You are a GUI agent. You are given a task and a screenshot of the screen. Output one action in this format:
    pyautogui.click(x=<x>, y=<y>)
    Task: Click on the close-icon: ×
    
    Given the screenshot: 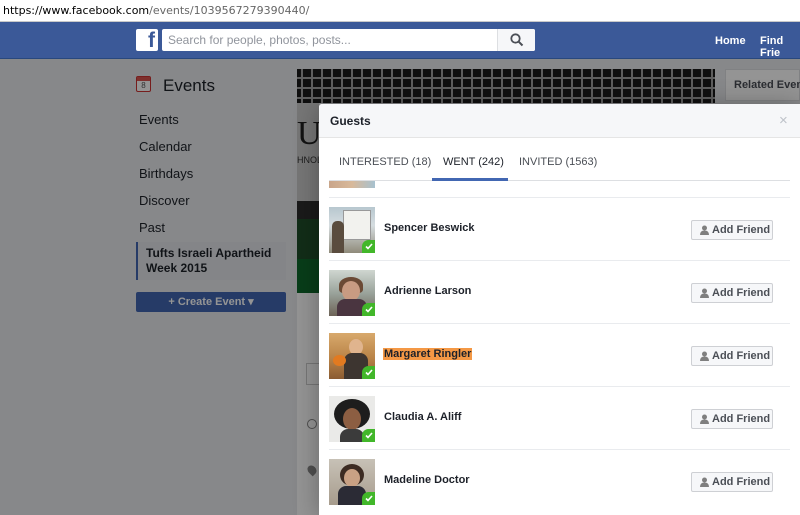 What is the action you would take?
    pyautogui.click(x=783, y=120)
    